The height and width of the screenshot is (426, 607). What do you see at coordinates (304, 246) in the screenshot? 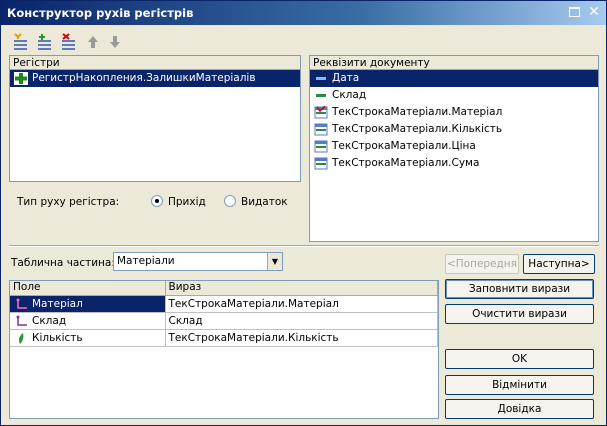
I see `divider` at bounding box center [304, 246].